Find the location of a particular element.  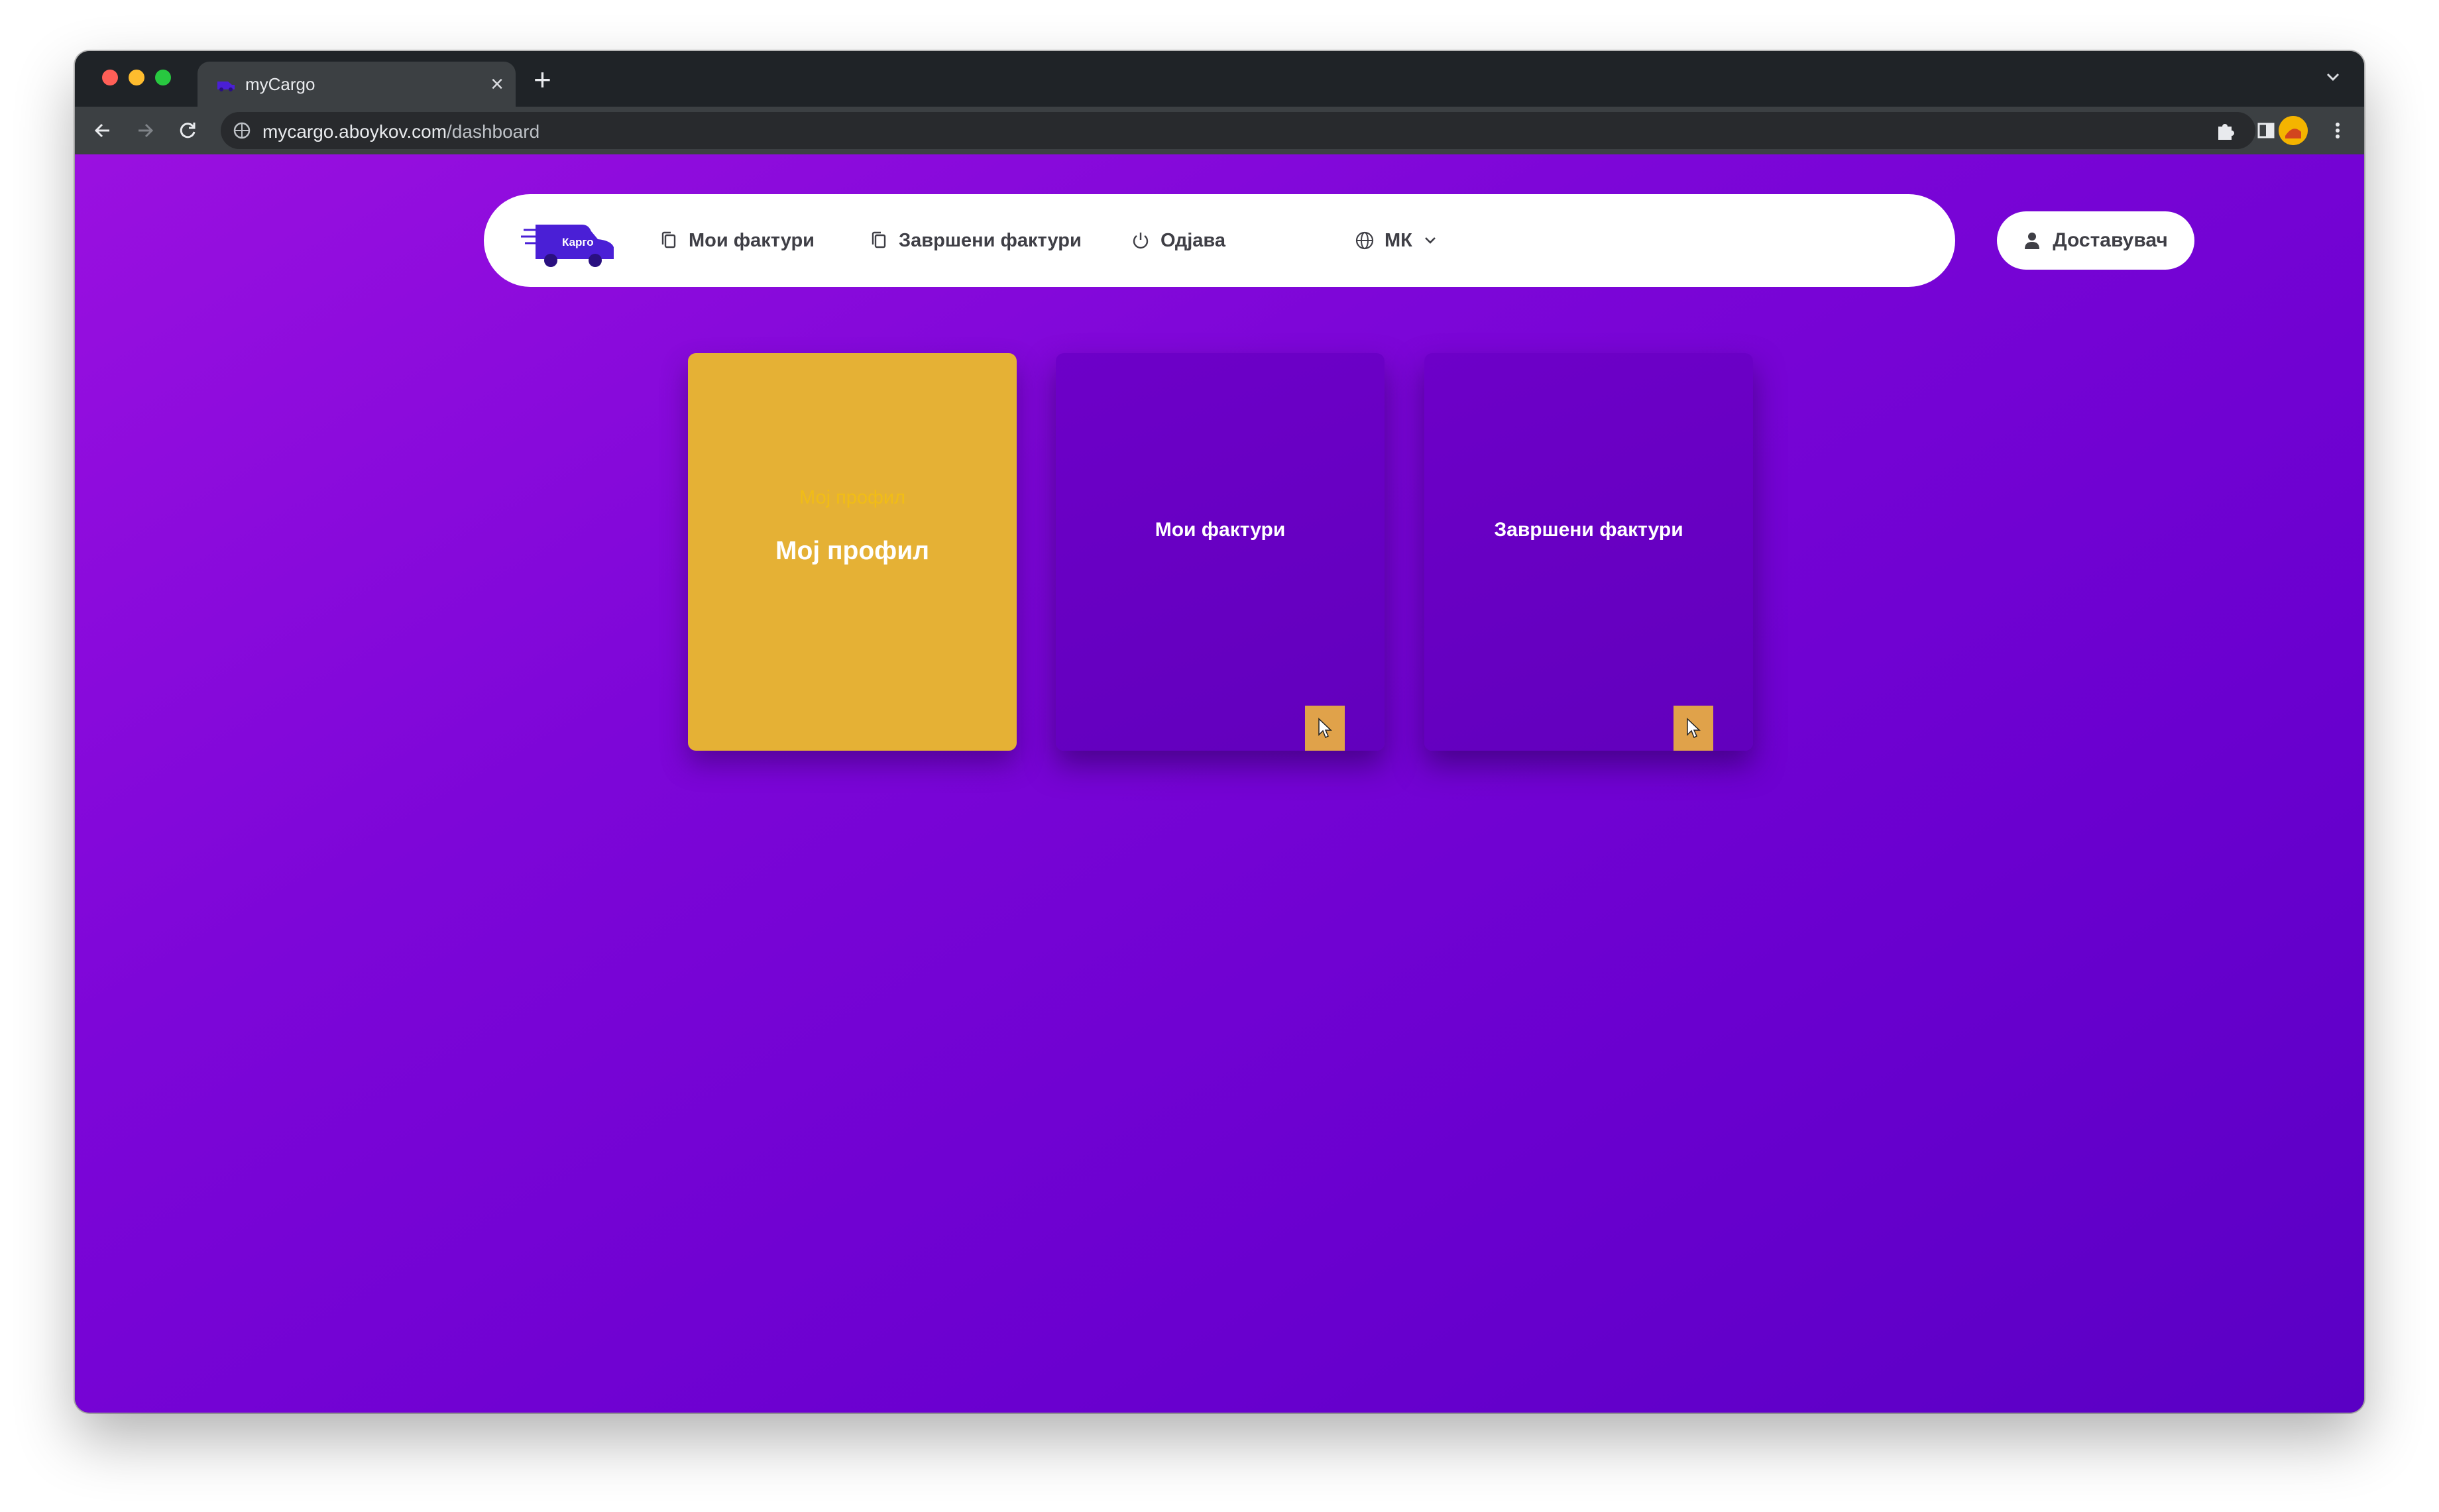

my-profile-card: Мој профил Мој профил is located at coordinates (852, 552).